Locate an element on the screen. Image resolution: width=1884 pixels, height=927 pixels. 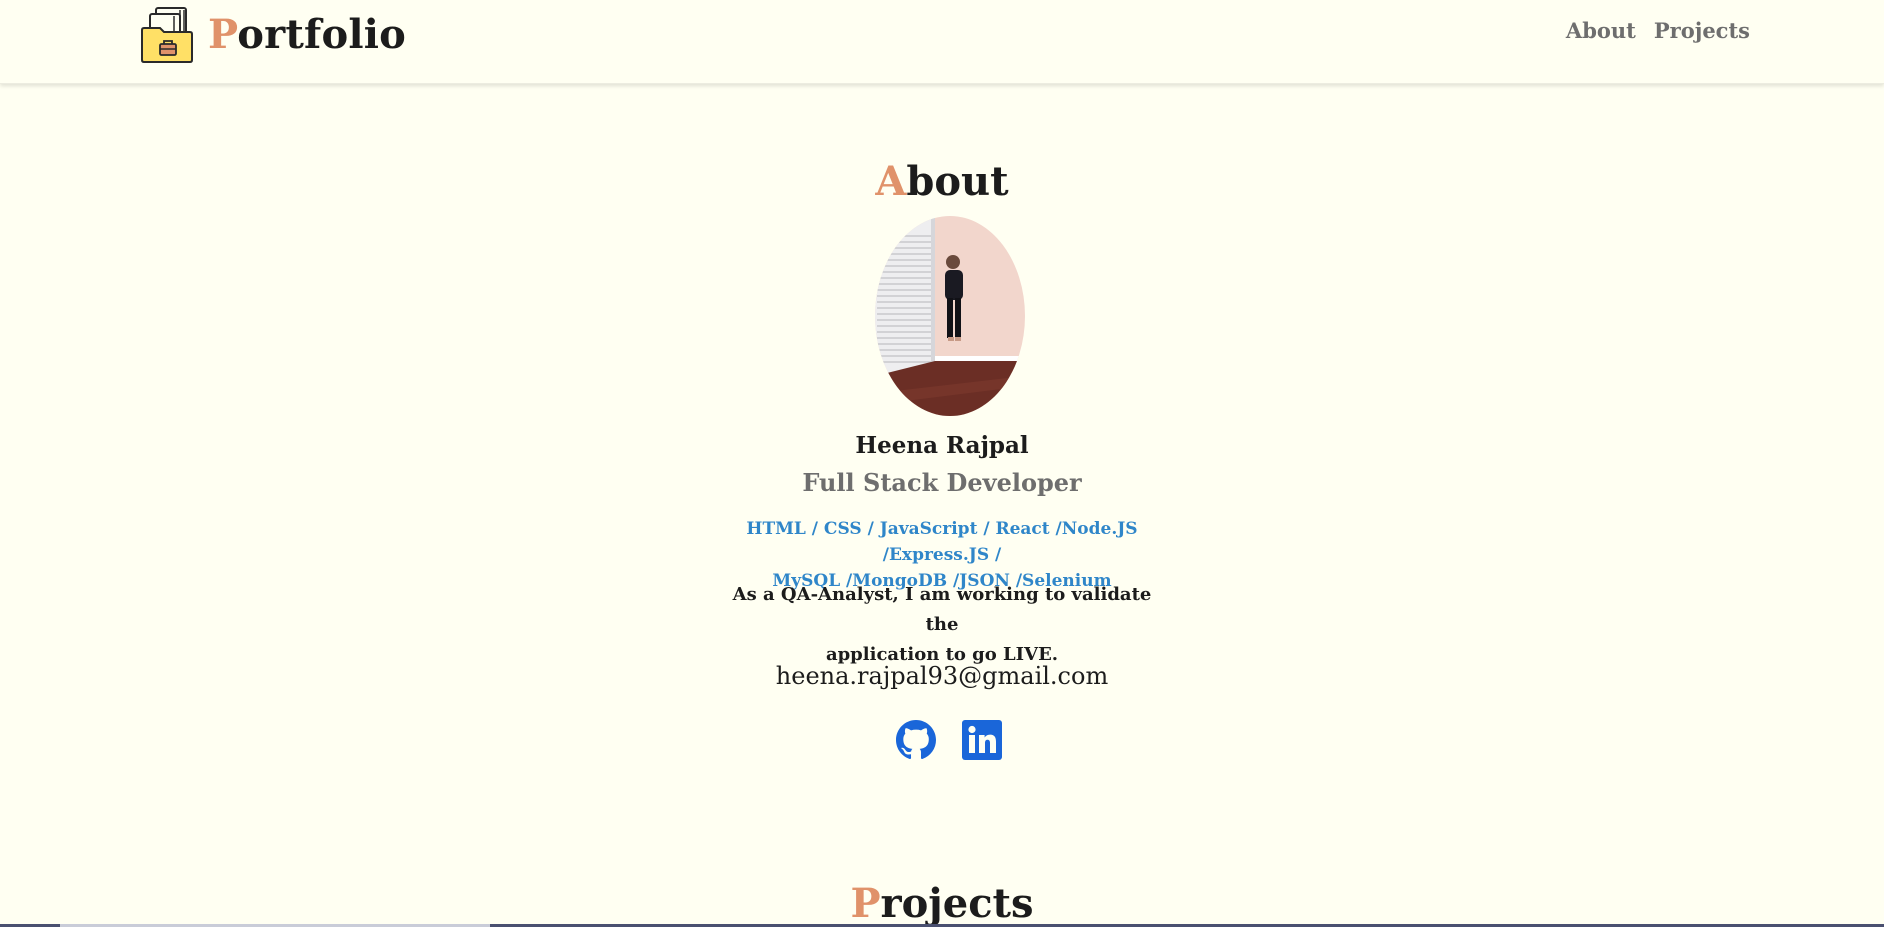
brand: Portfolio is located at coordinates (273, 34).